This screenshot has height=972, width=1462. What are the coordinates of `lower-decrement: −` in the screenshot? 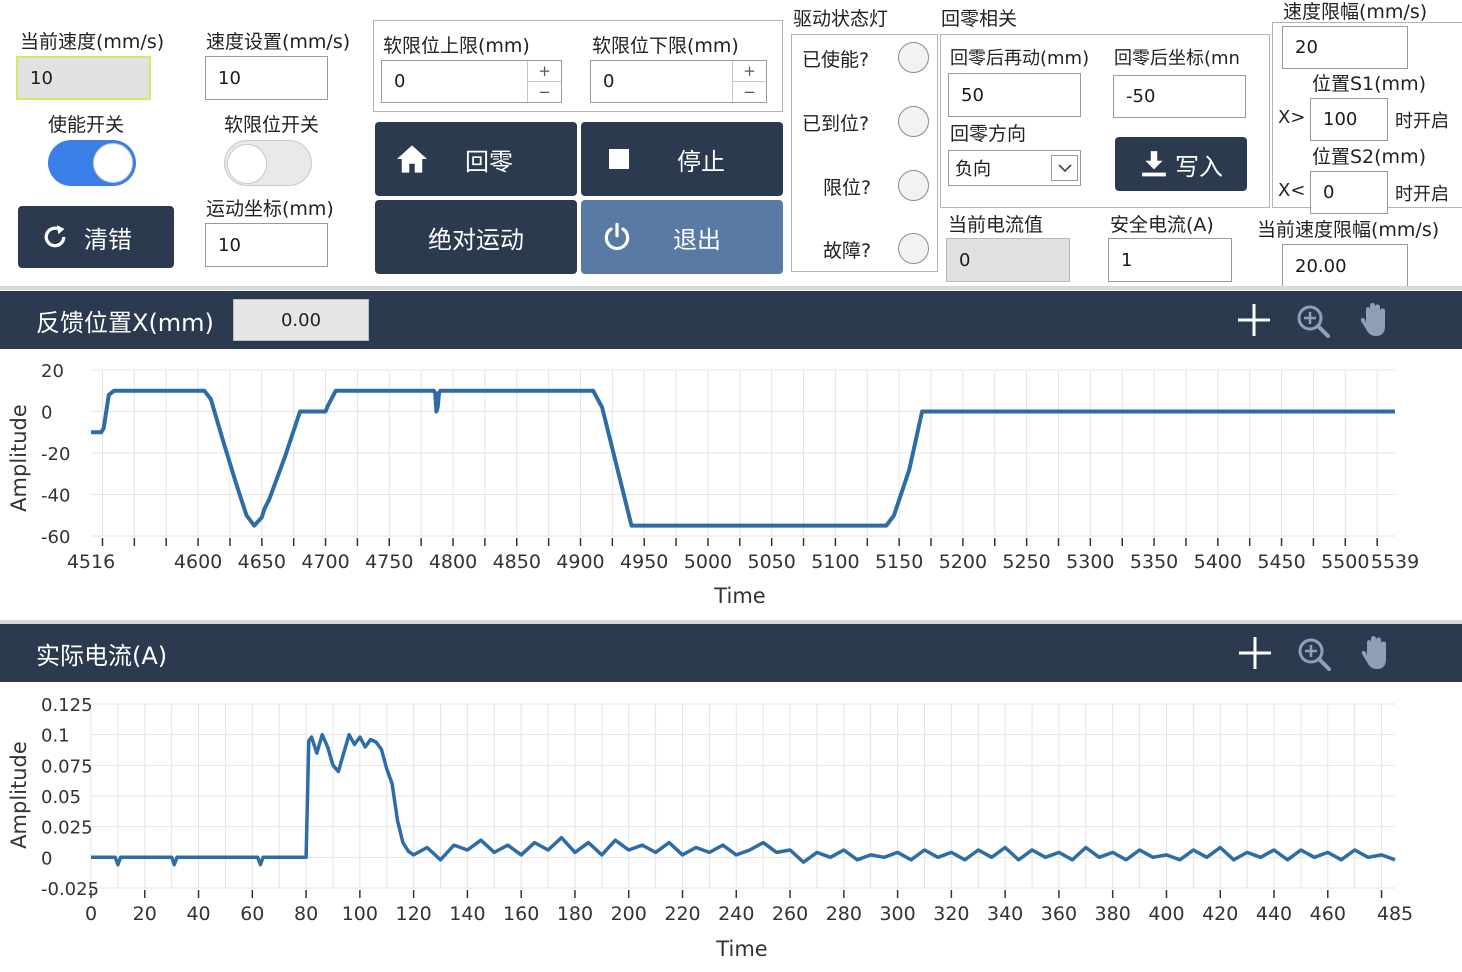 It's located at (749, 92).